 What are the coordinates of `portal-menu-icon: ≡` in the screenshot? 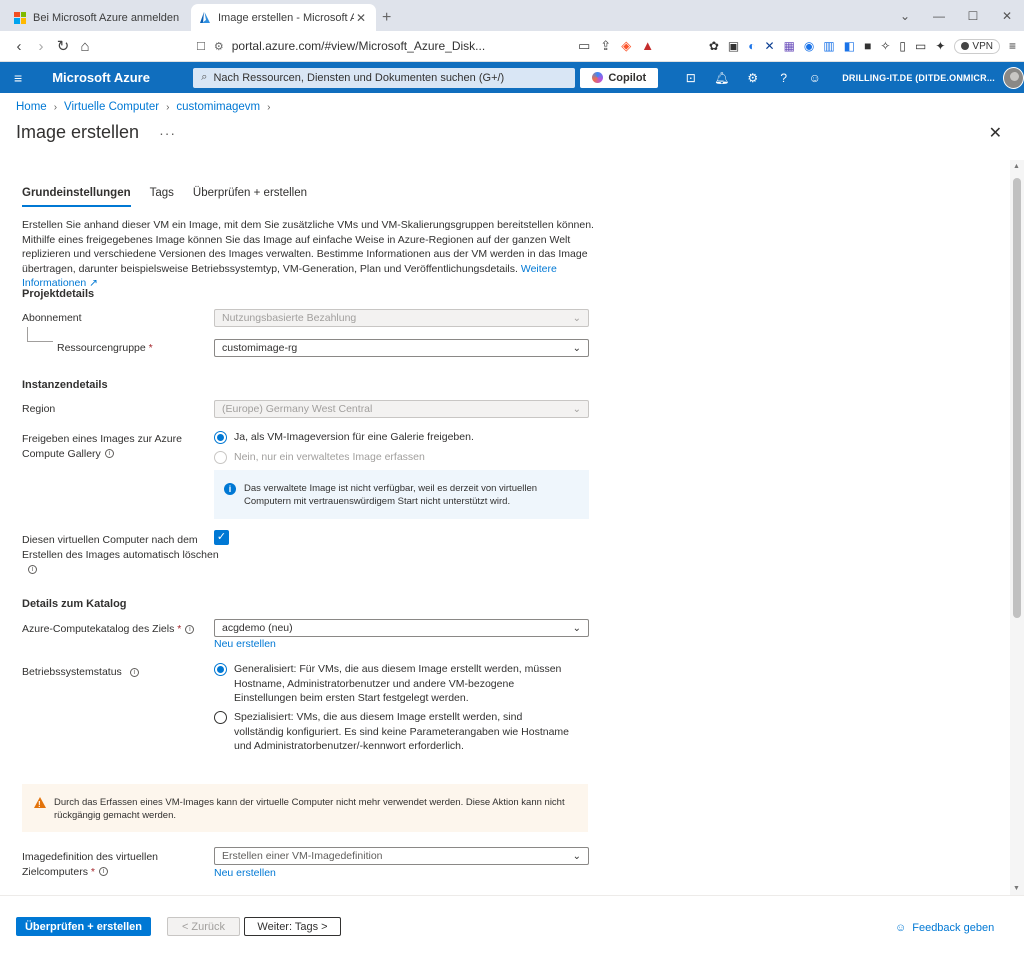 It's located at (18, 78).